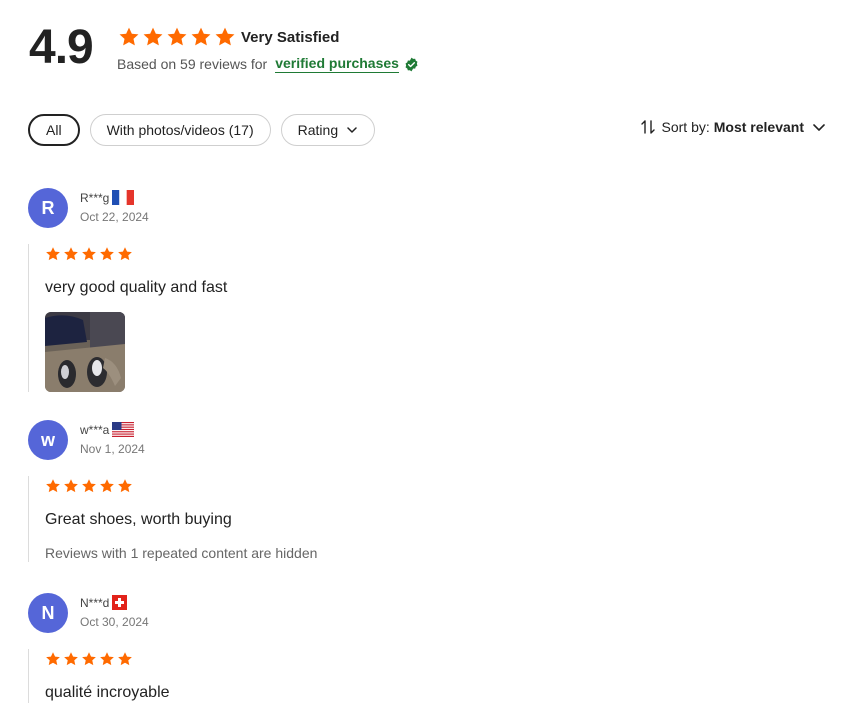 This screenshot has width=858, height=718. What do you see at coordinates (112, 449) in the screenshot?
I see `review-date: Nov 1, 2024` at bounding box center [112, 449].